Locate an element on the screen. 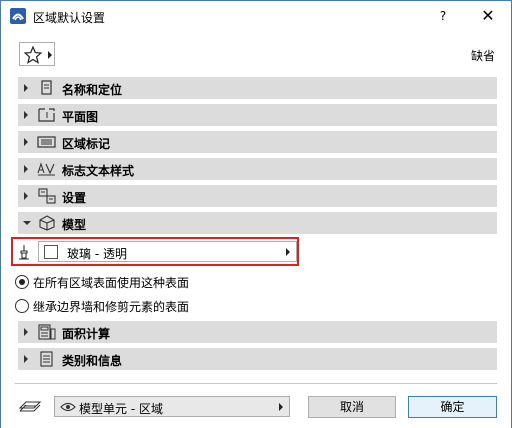 The image size is (512, 428). layer-select: 模型单元 - 区域 is located at coordinates (172, 406).